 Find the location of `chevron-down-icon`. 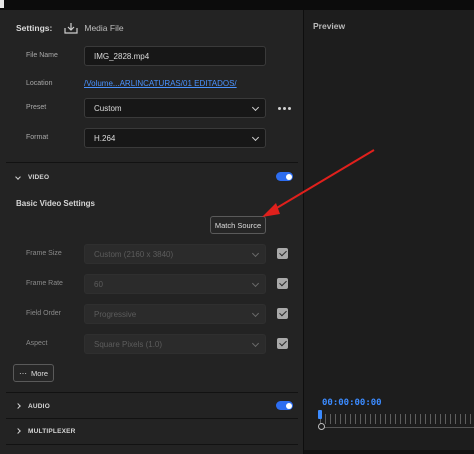

chevron-down-icon is located at coordinates (18, 177).